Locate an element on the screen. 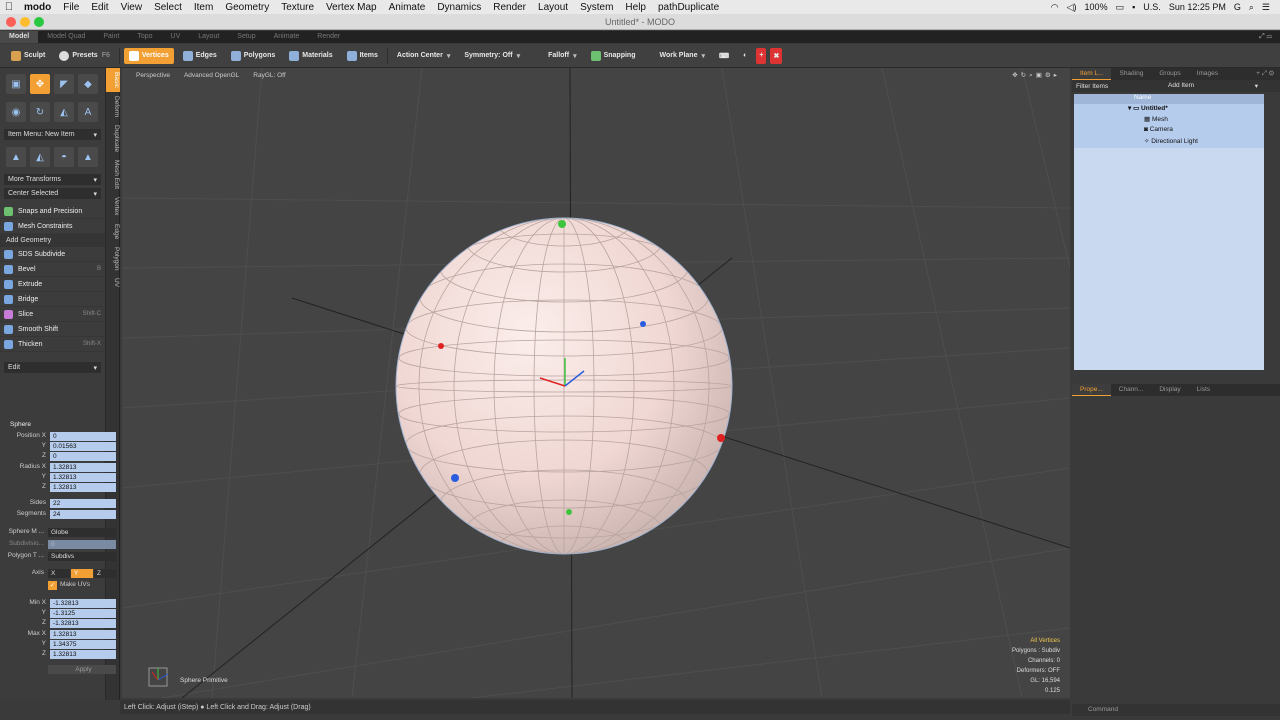 Image resolution: width=1280 pixels, height=720 pixels. item-menu-dropdown: Item Menu: New Item ▾ is located at coordinates (52, 134).